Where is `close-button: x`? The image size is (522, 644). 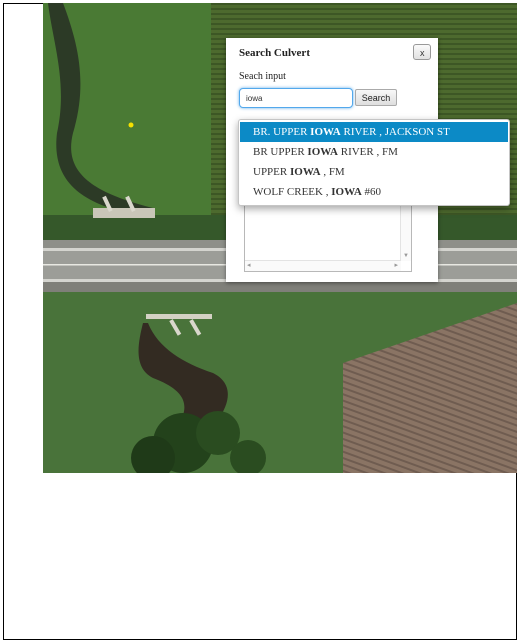
close-button: x is located at coordinates (422, 52).